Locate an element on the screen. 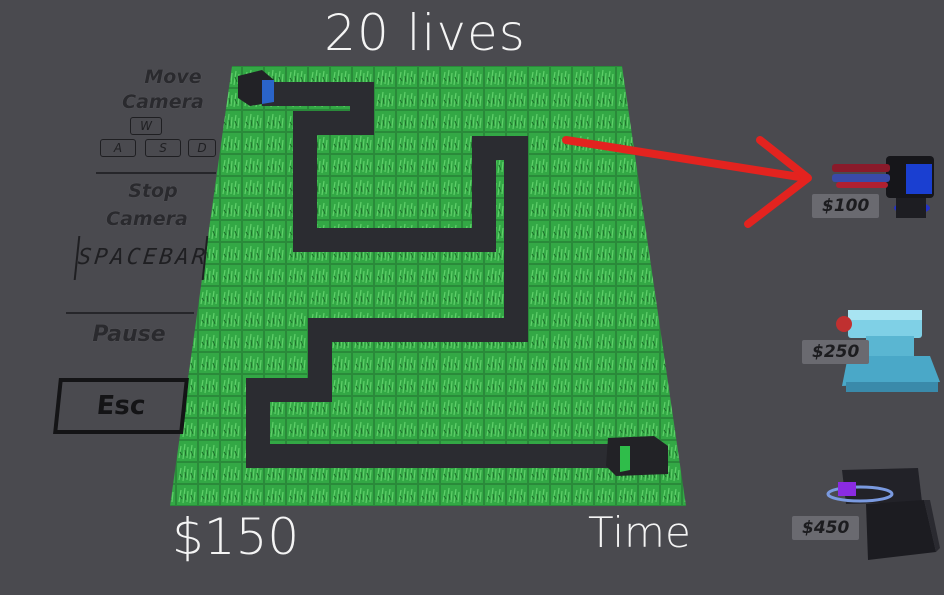 The width and height of the screenshot is (944, 595). key-a: A is located at coordinates (118, 148).